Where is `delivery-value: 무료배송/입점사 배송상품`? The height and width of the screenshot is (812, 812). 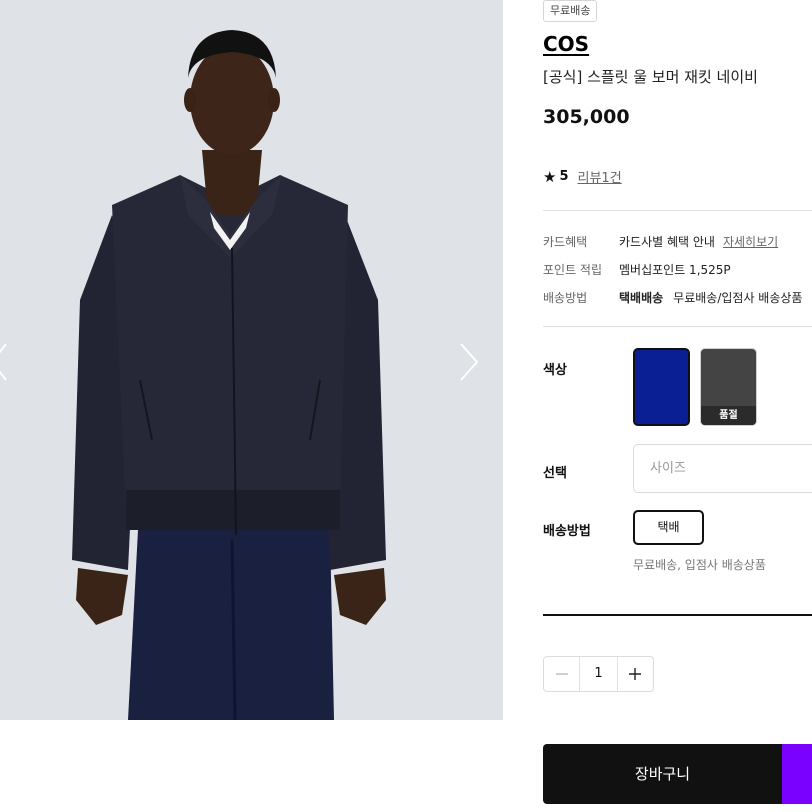 delivery-value: 무료배송/입점사 배송상품 is located at coordinates (738, 298).